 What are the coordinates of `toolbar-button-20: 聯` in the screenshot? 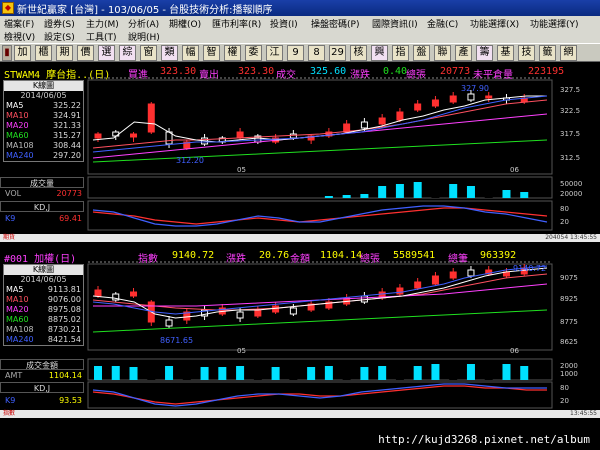 It's located at (442, 53).